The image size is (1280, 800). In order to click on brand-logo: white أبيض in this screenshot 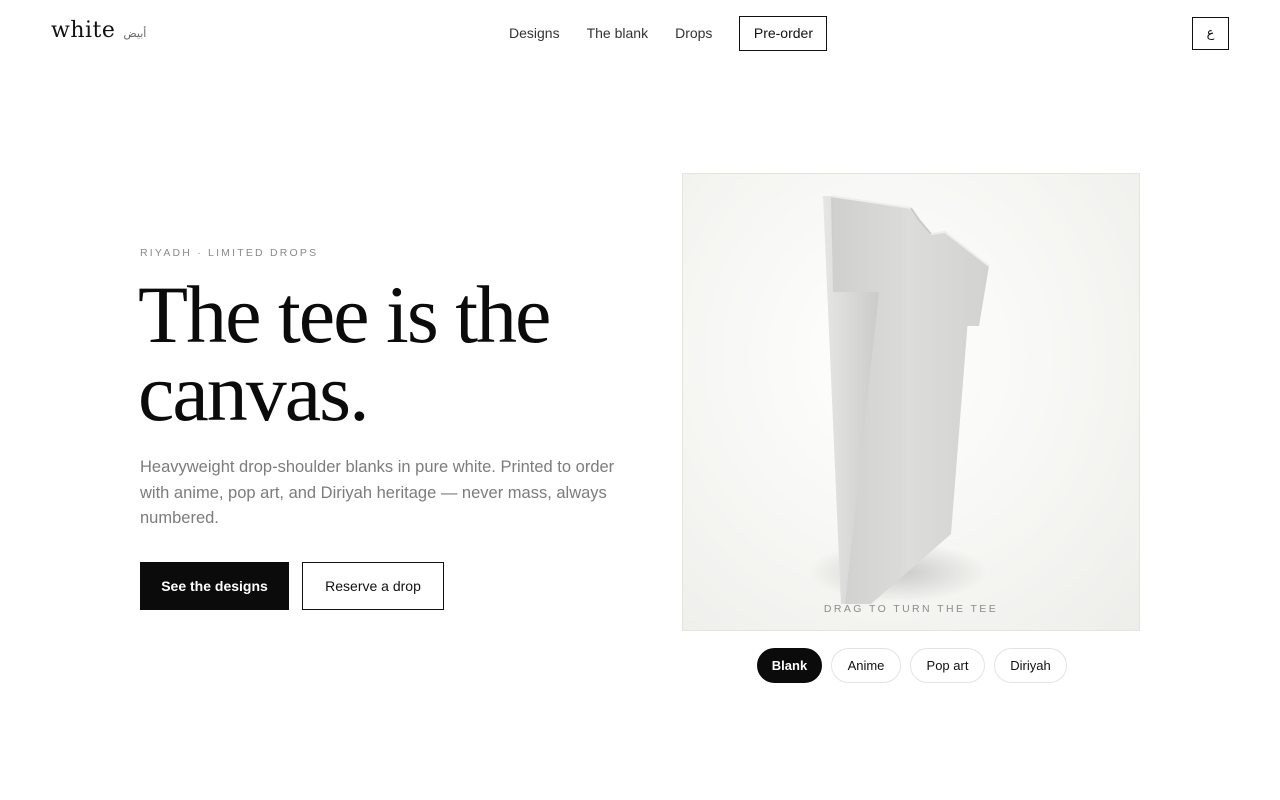, I will do `click(98, 30)`.